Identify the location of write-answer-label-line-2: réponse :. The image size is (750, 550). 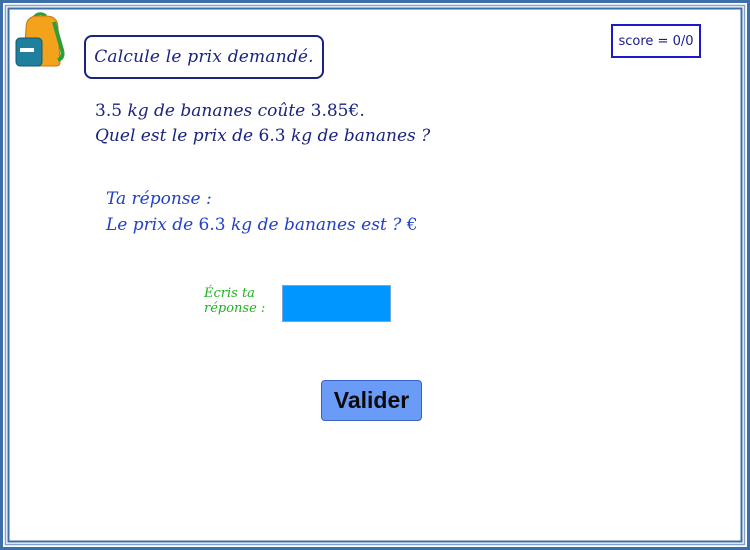
(235, 308).